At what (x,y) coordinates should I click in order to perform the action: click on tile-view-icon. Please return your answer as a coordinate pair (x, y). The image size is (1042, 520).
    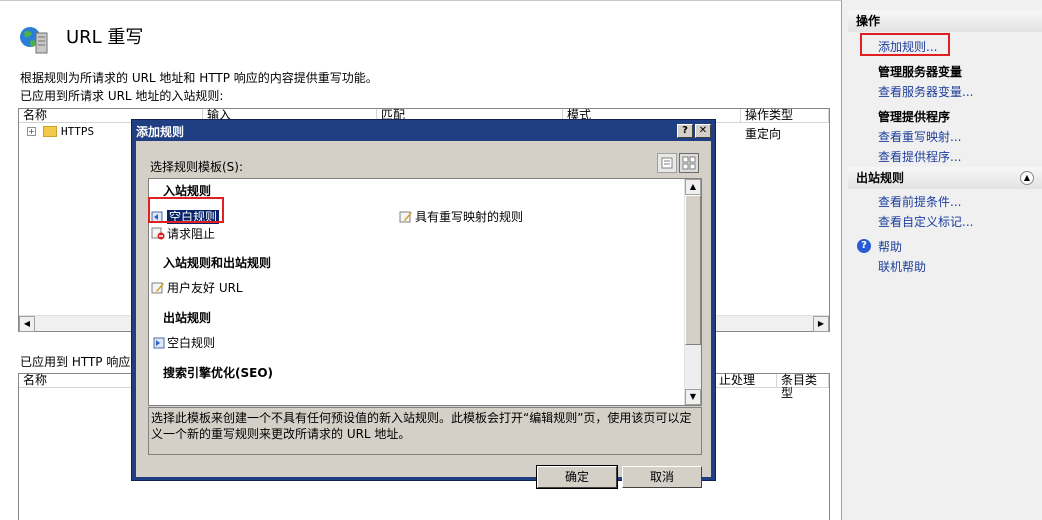
    Looking at the image, I should click on (689, 163).